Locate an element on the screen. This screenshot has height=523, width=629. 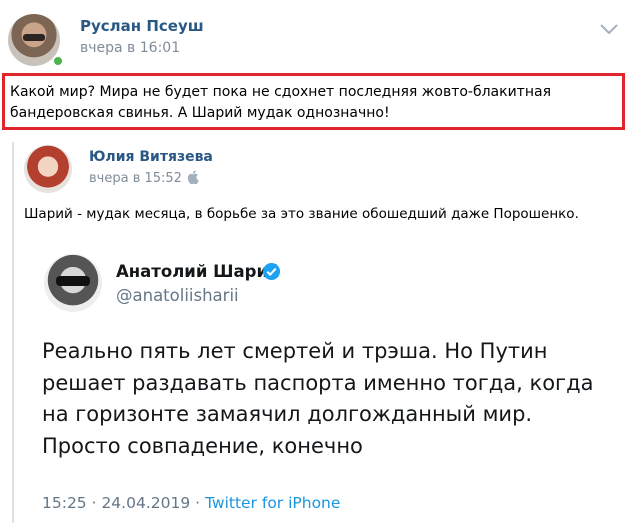
tweet-datetime: 15:25 · 24.04.2019 · is located at coordinates (123, 503).